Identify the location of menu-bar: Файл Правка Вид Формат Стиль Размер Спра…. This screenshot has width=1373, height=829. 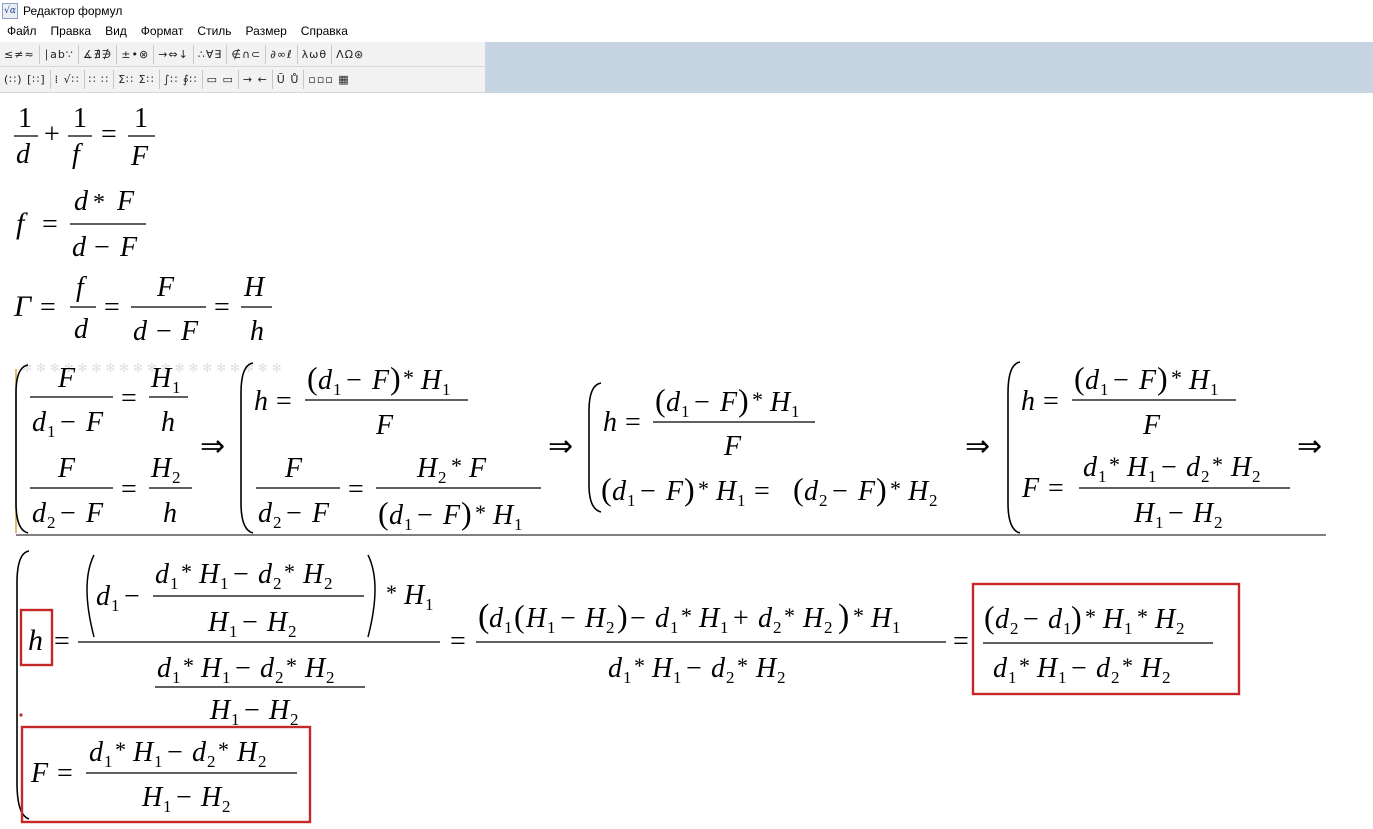
(686, 31).